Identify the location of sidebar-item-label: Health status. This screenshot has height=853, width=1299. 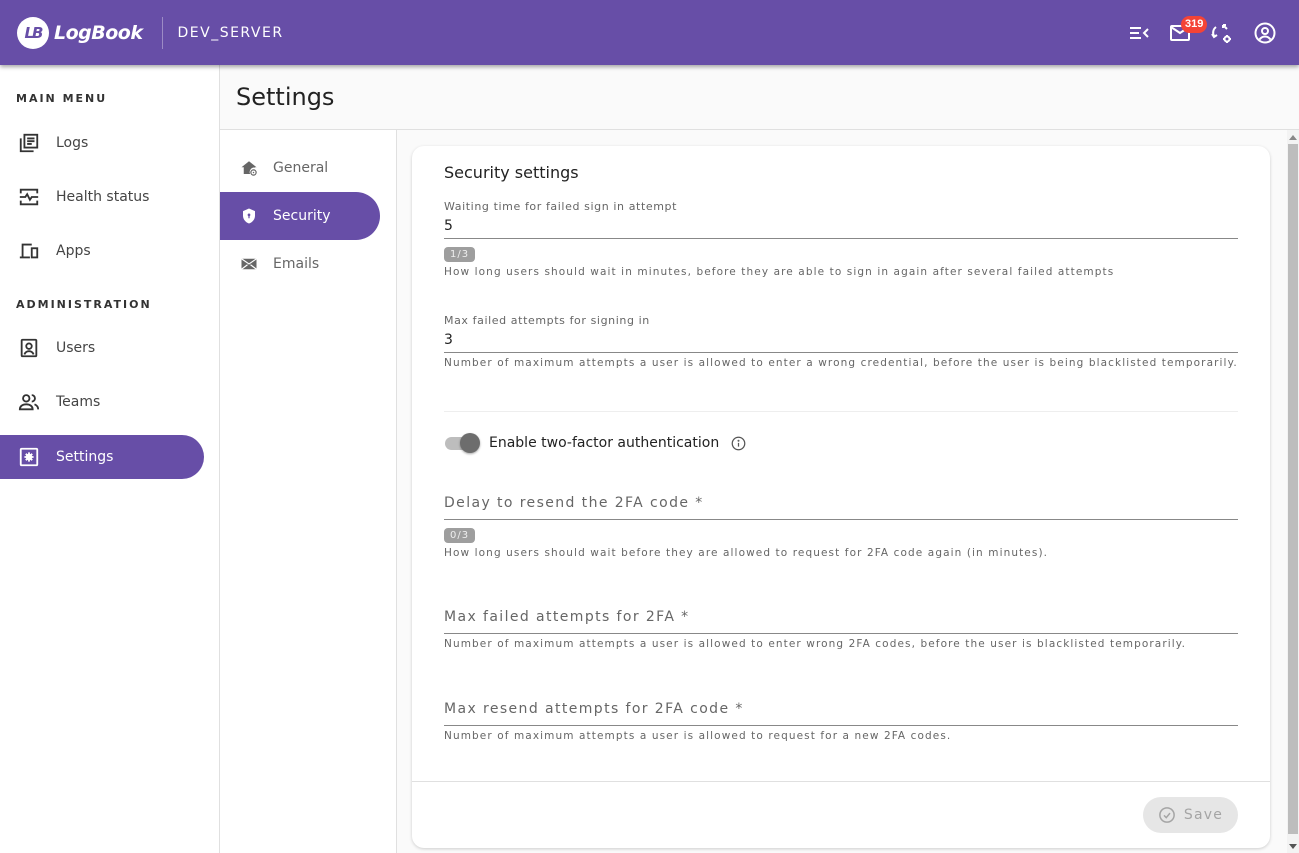
(103, 197).